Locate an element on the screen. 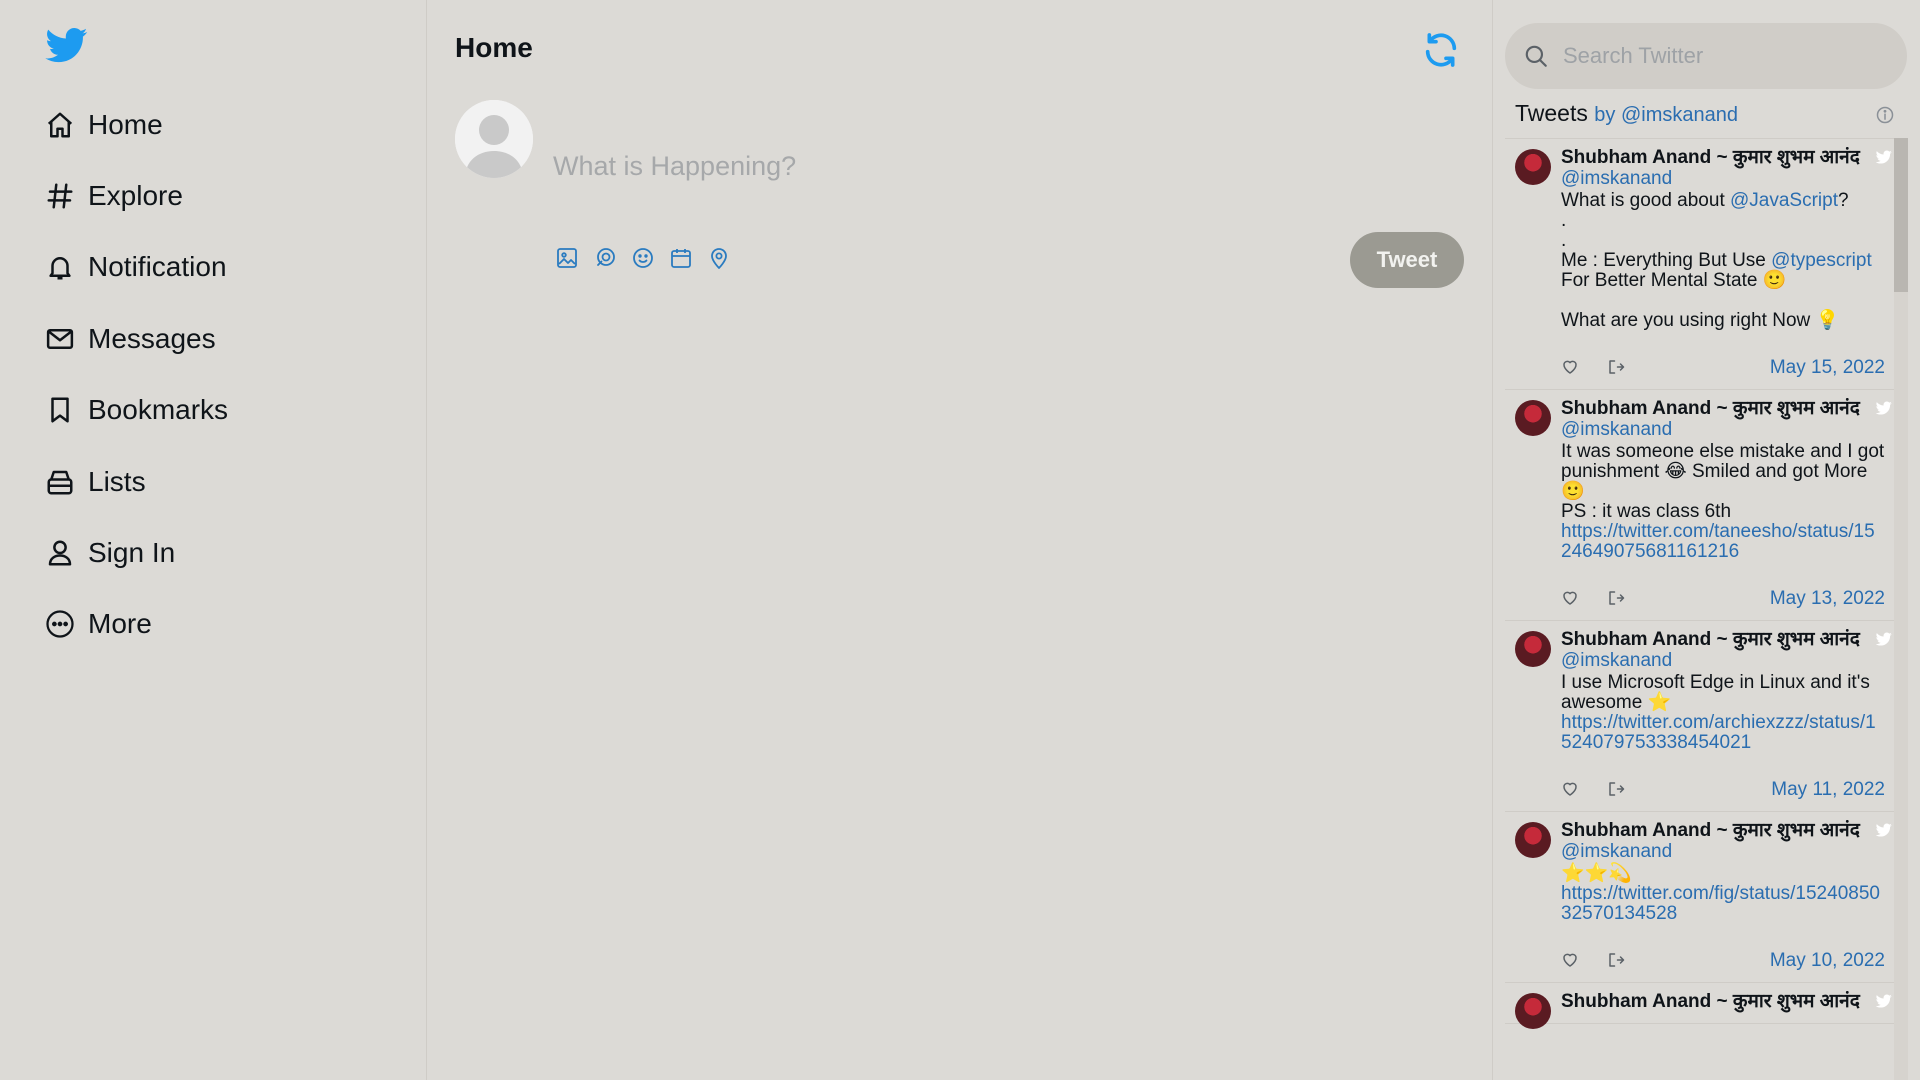 This screenshot has height=1080, width=1920. tweet-button: Tweet is located at coordinates (1407, 260).